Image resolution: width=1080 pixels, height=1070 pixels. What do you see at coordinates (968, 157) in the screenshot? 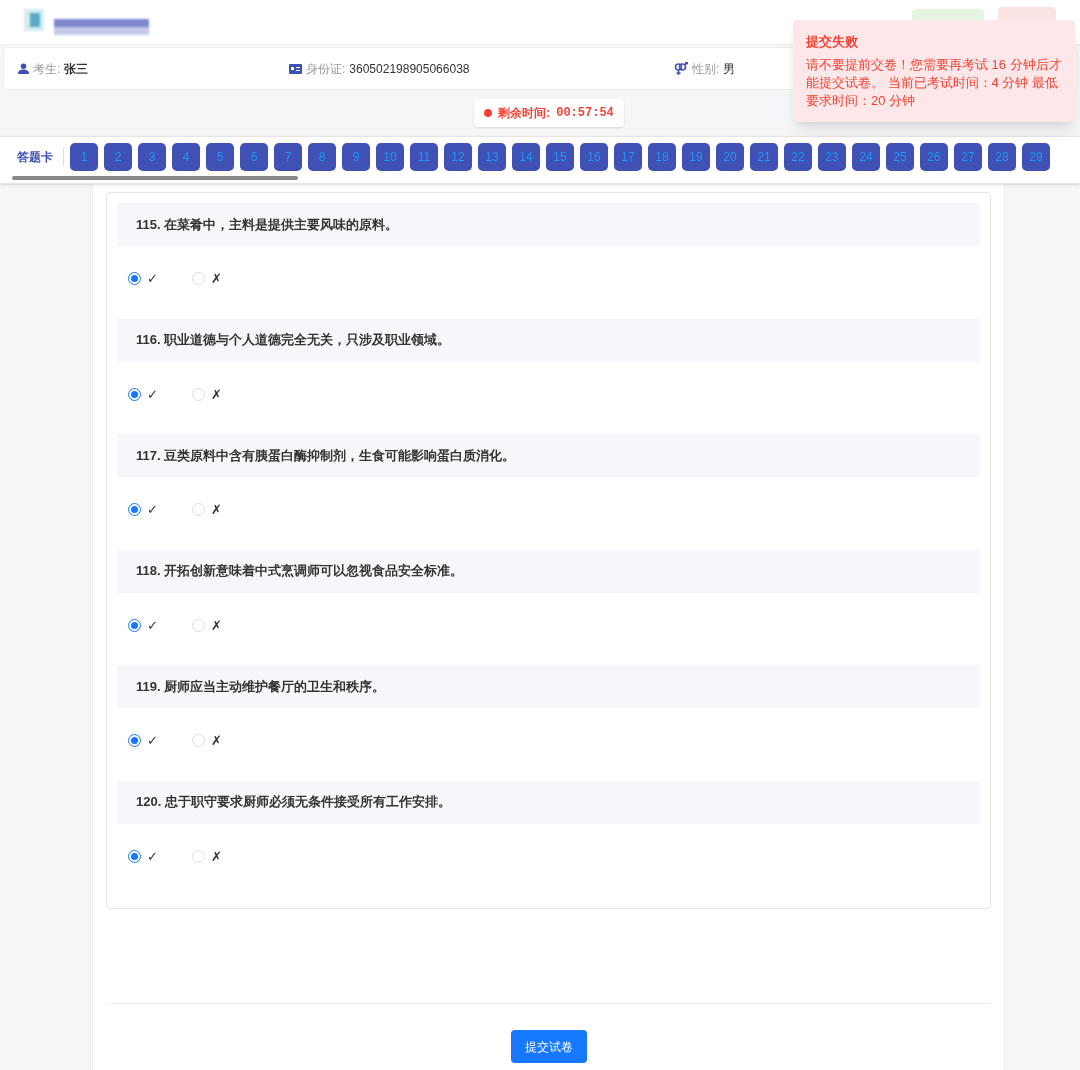
I see `question-number-button: 27` at bounding box center [968, 157].